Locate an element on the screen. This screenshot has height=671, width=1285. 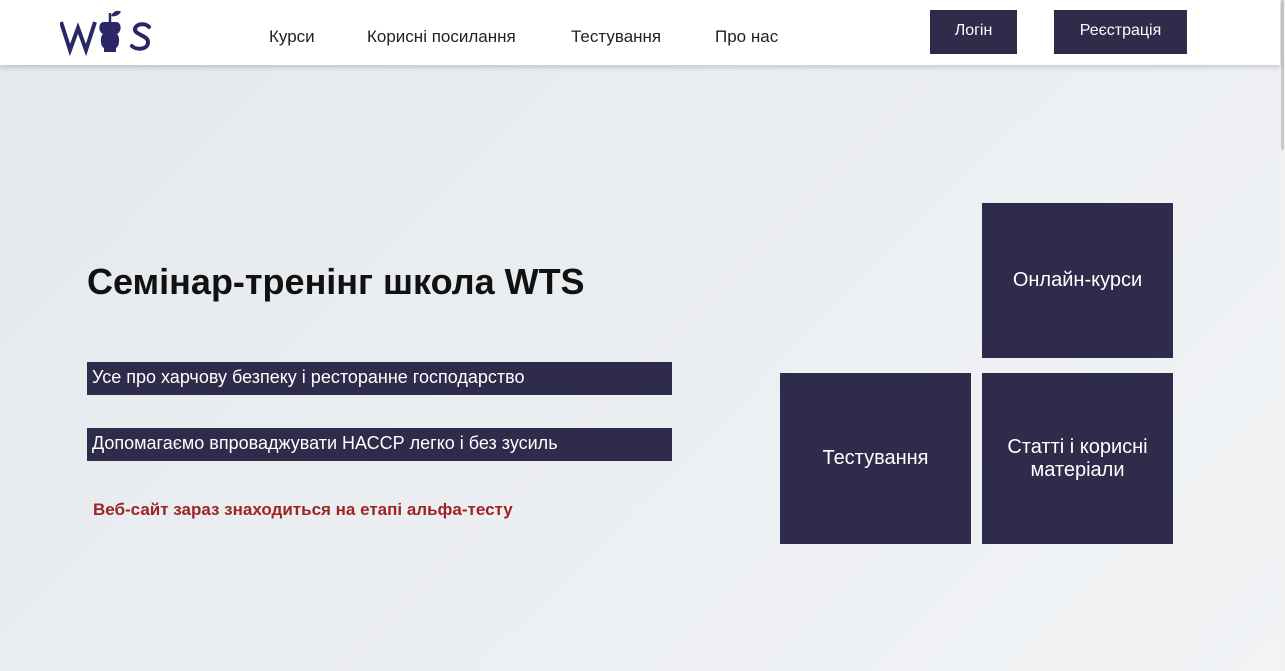
tile-online-courses-label: Онлайн-курси is located at coordinates (1077, 280).